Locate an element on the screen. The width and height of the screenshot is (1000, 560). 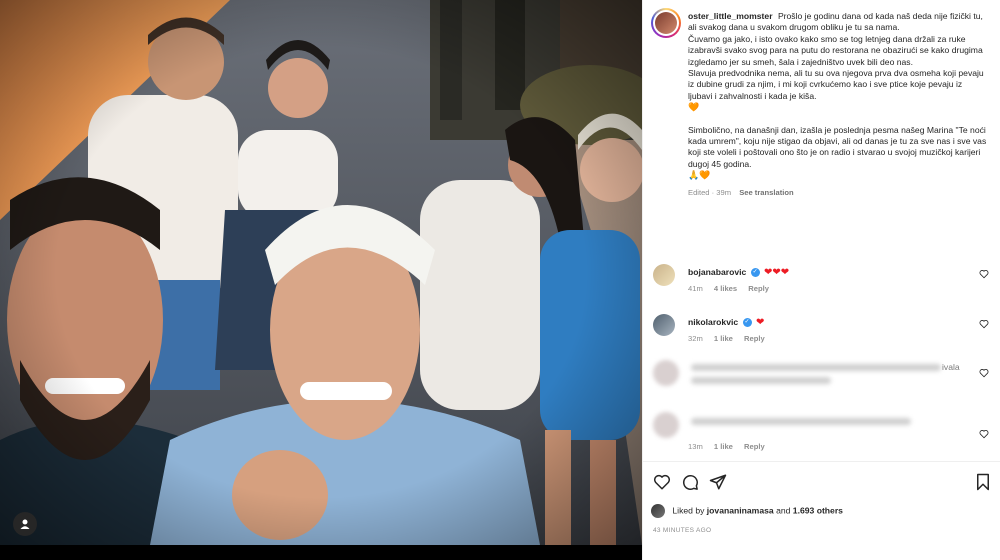
comment-time: 32m is located at coordinates (695, 338).